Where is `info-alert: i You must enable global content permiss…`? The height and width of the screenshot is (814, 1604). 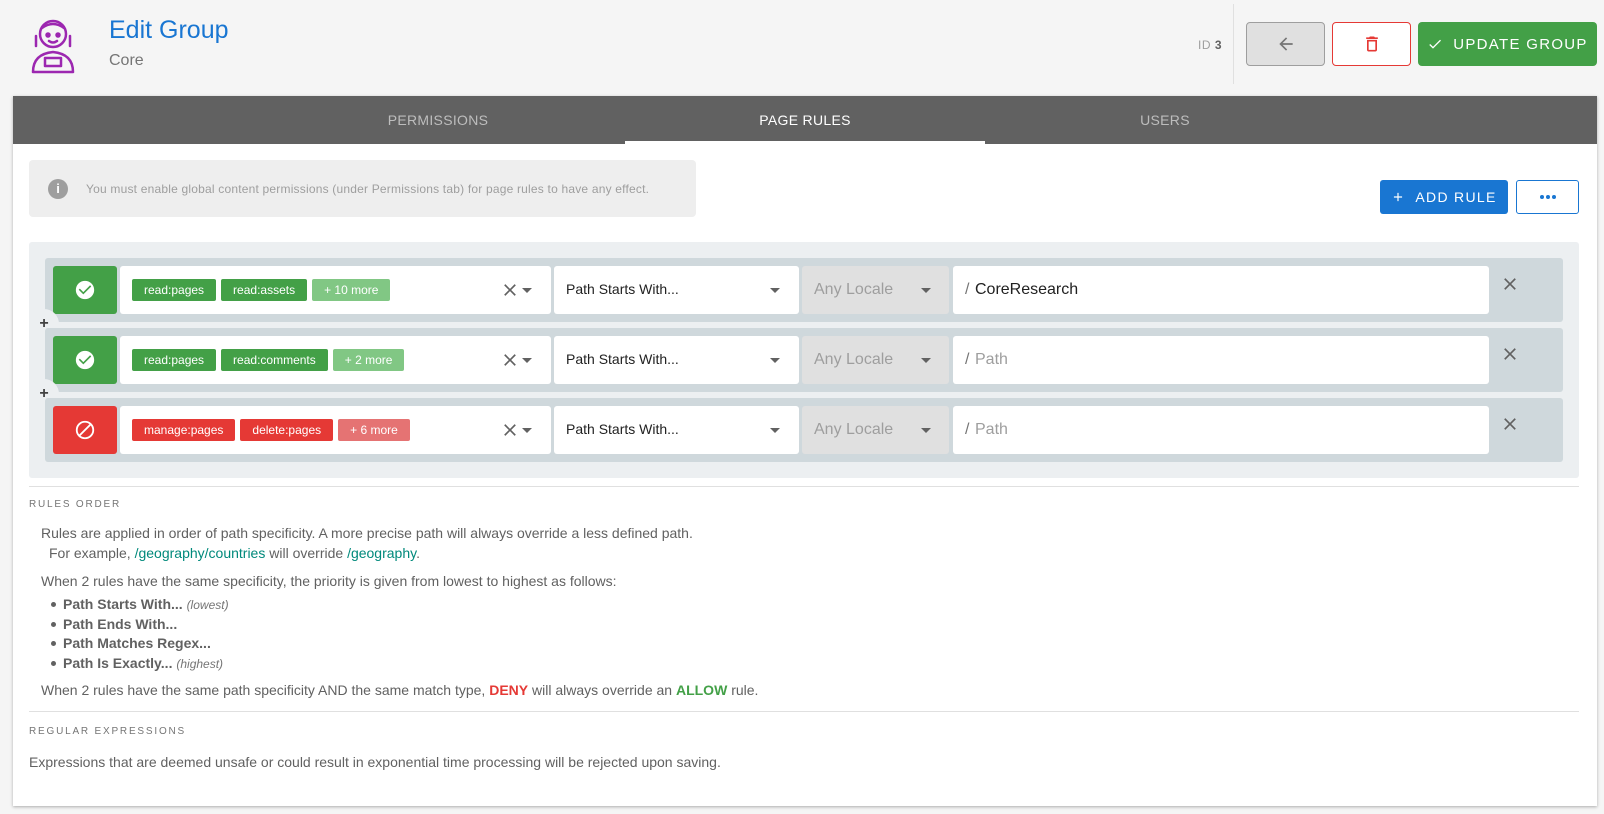
info-alert: i You must enable global content permiss… is located at coordinates (362, 188).